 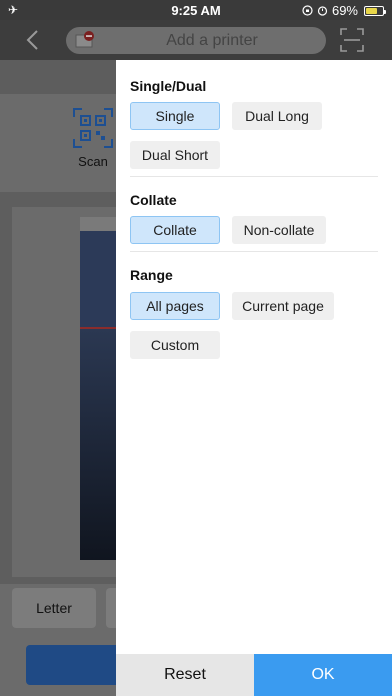 What do you see at coordinates (212, 40) in the screenshot?
I see `search-placeholder: Add a printer` at bounding box center [212, 40].